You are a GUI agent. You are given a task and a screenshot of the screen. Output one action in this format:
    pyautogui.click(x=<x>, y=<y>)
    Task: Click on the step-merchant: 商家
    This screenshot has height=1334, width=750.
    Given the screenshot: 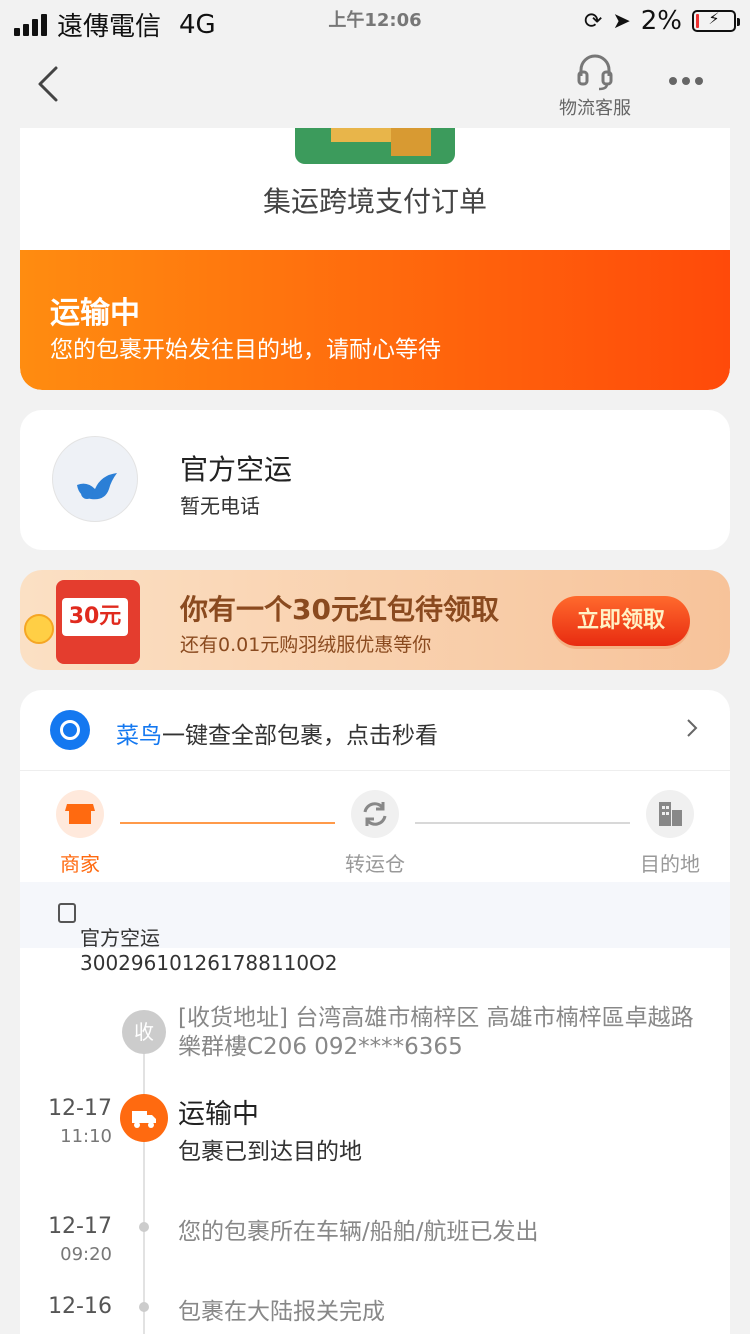 What is the action you would take?
    pyautogui.click(x=80, y=833)
    